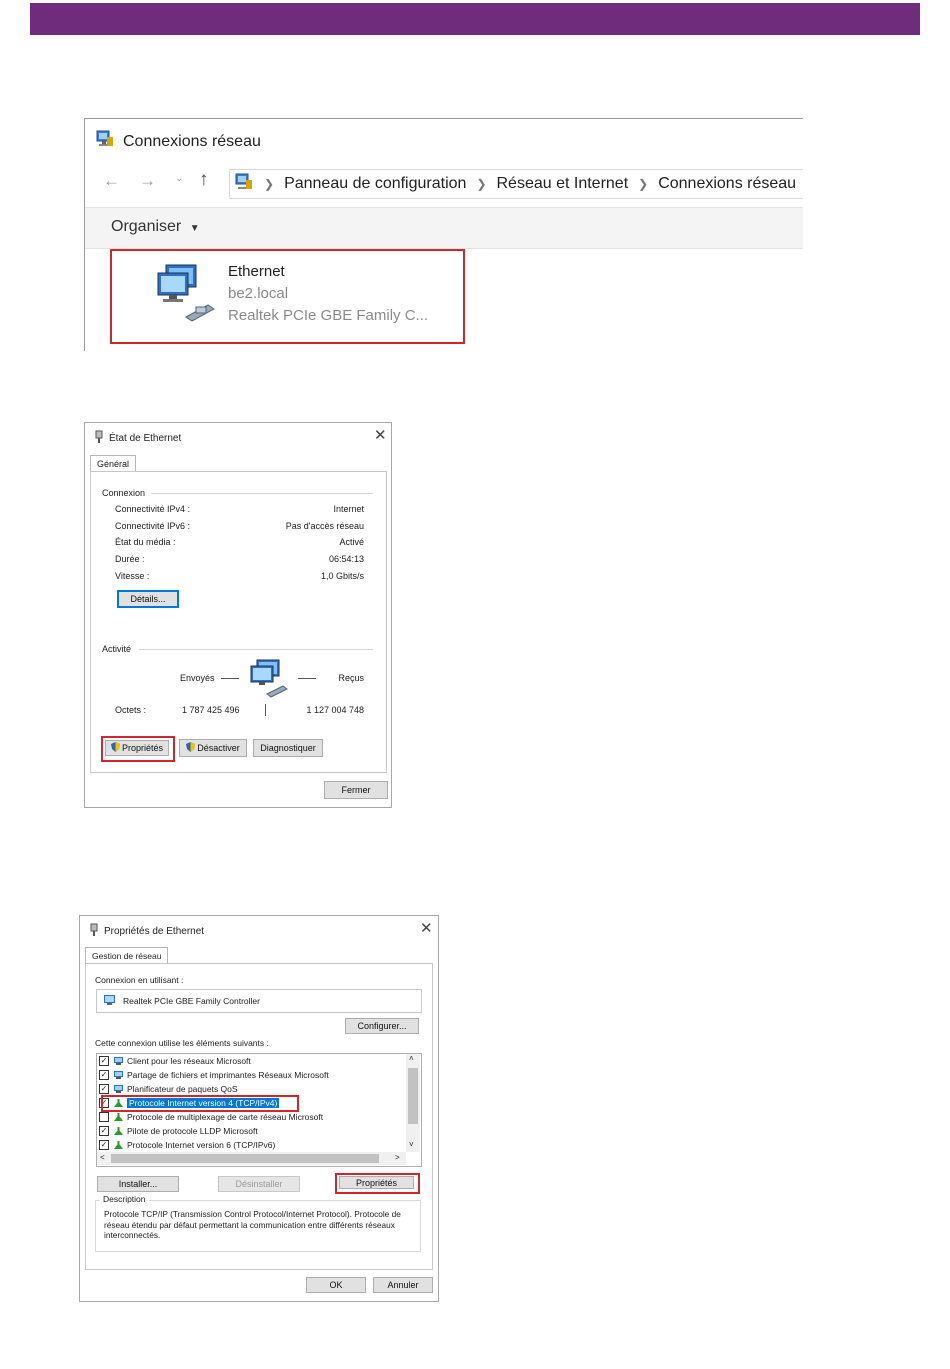 This screenshot has height=1369, width=950. What do you see at coordinates (191, 1001) in the screenshot?
I see `adapter-name: Realtek PCIe GBE Family Controller` at bounding box center [191, 1001].